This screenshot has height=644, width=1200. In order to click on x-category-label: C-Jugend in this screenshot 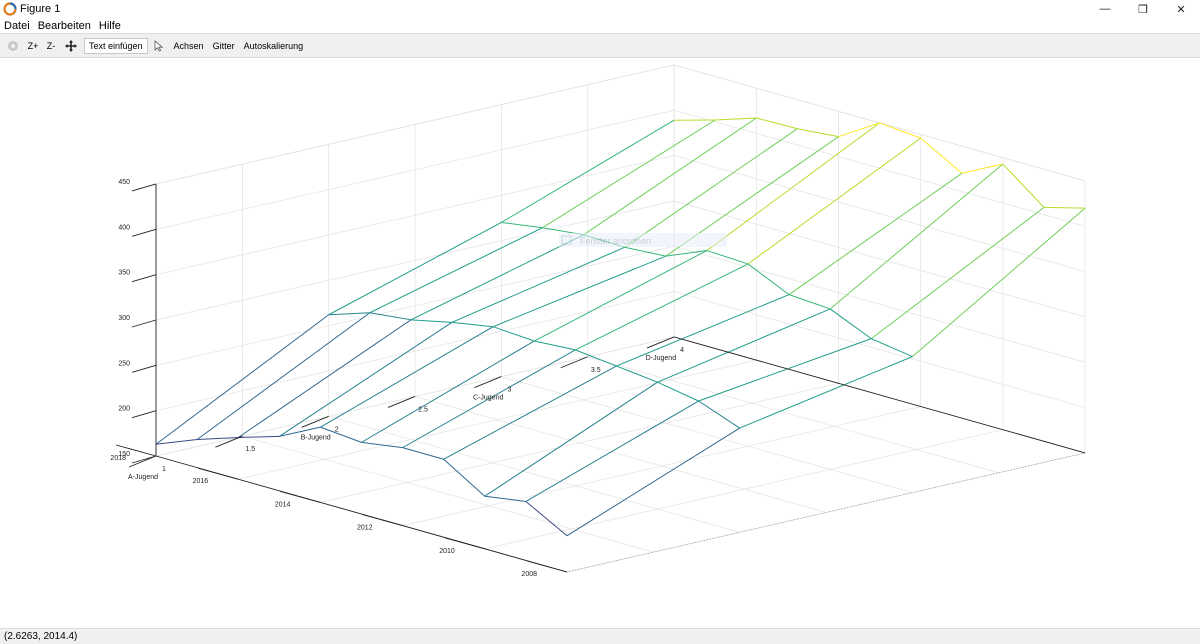, I will do `click(488, 398)`.